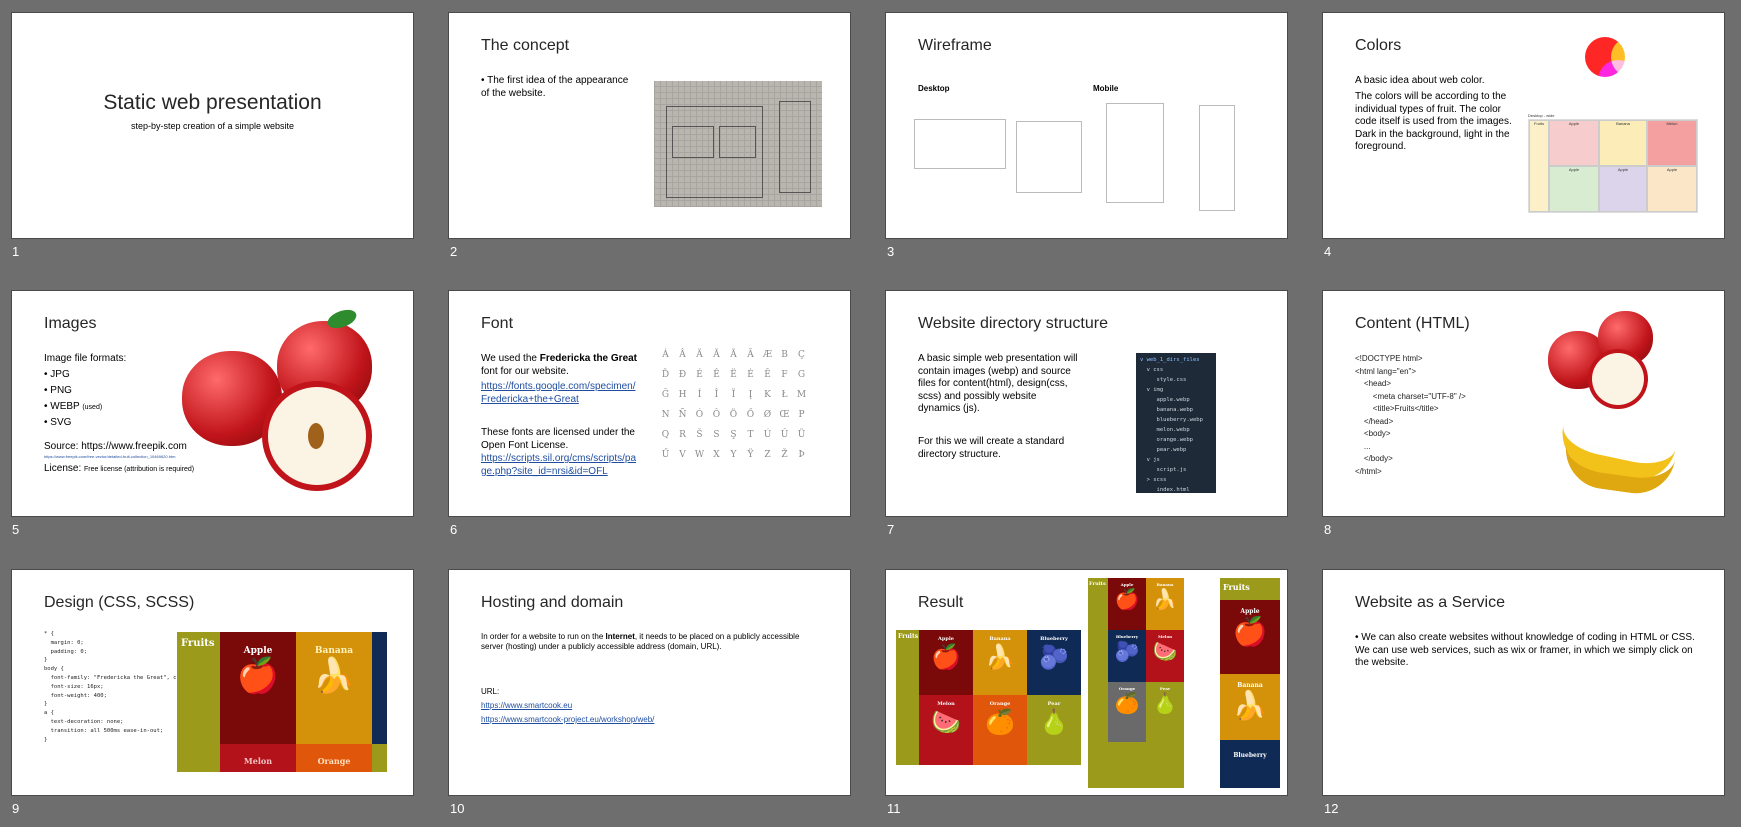 The height and width of the screenshot is (827, 1741). Describe the element at coordinates (454, 529) in the screenshot. I see `slide-number: 6` at that location.